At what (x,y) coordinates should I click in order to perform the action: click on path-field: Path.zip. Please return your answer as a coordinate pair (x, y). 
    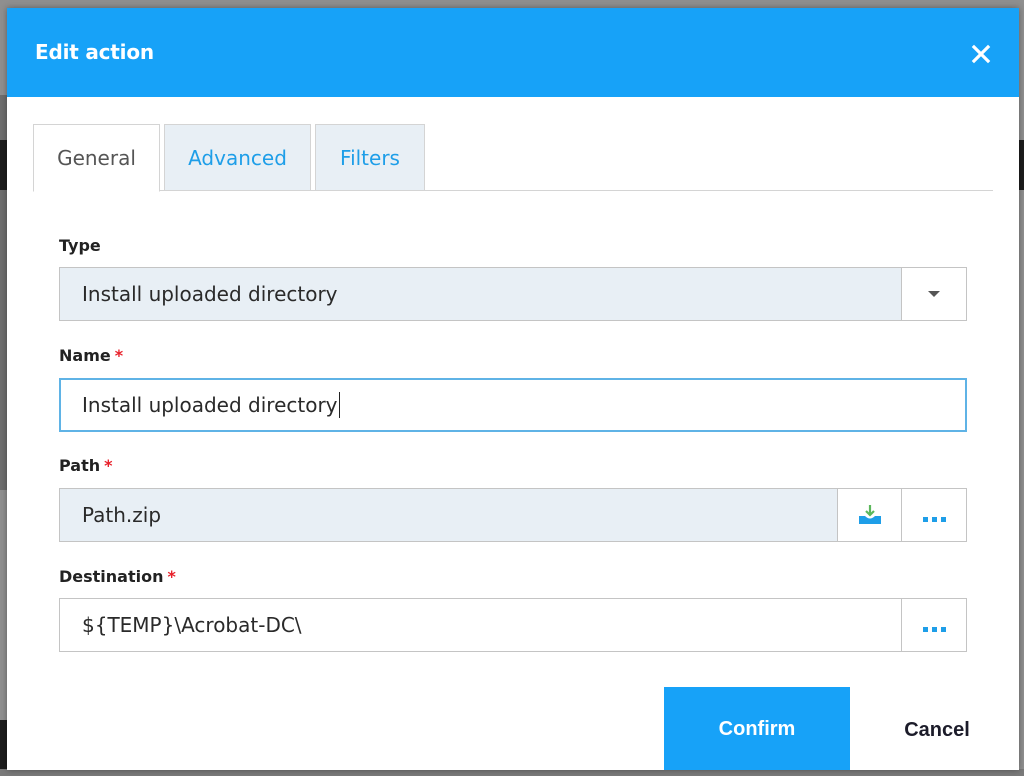
    Looking at the image, I should click on (513, 515).